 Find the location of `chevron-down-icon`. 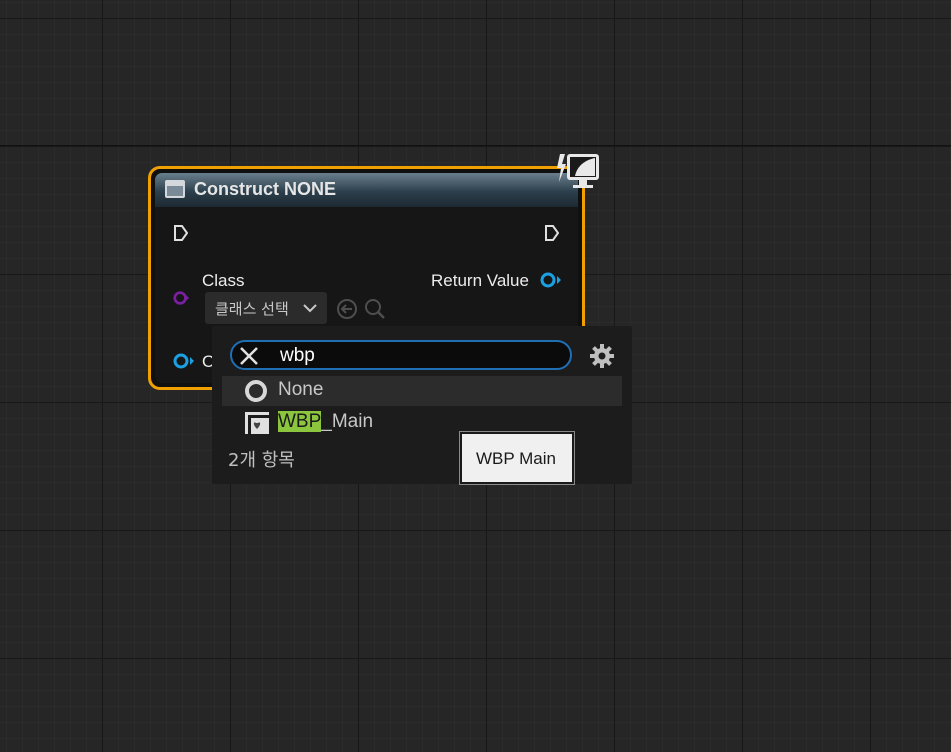

chevron-down-icon is located at coordinates (310, 308).